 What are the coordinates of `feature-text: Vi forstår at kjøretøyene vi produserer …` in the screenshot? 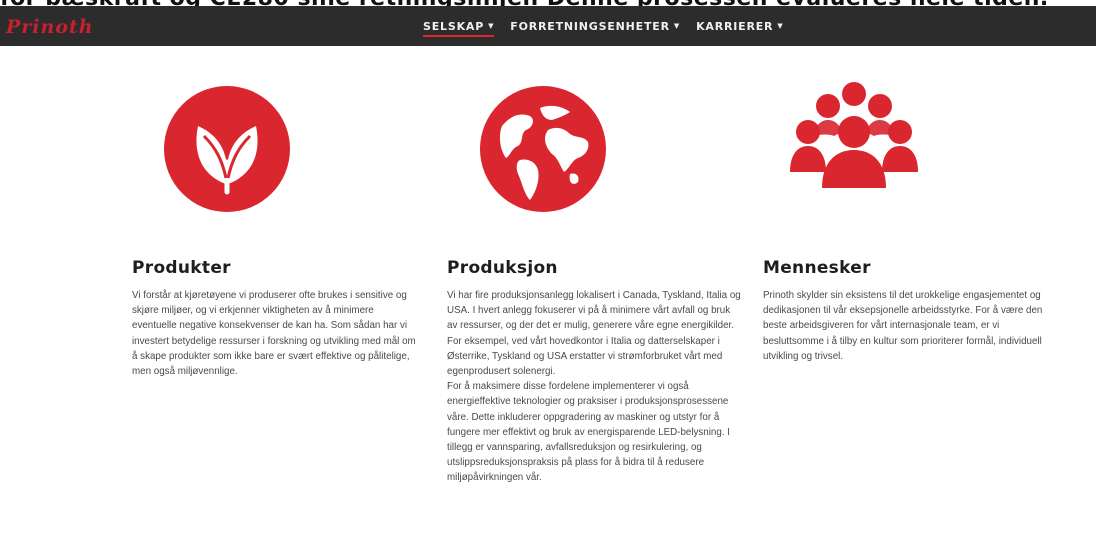 It's located at (274, 334).